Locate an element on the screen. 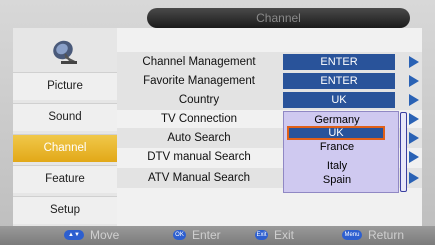  menu-row-label: Channel Management is located at coordinates (199, 62).